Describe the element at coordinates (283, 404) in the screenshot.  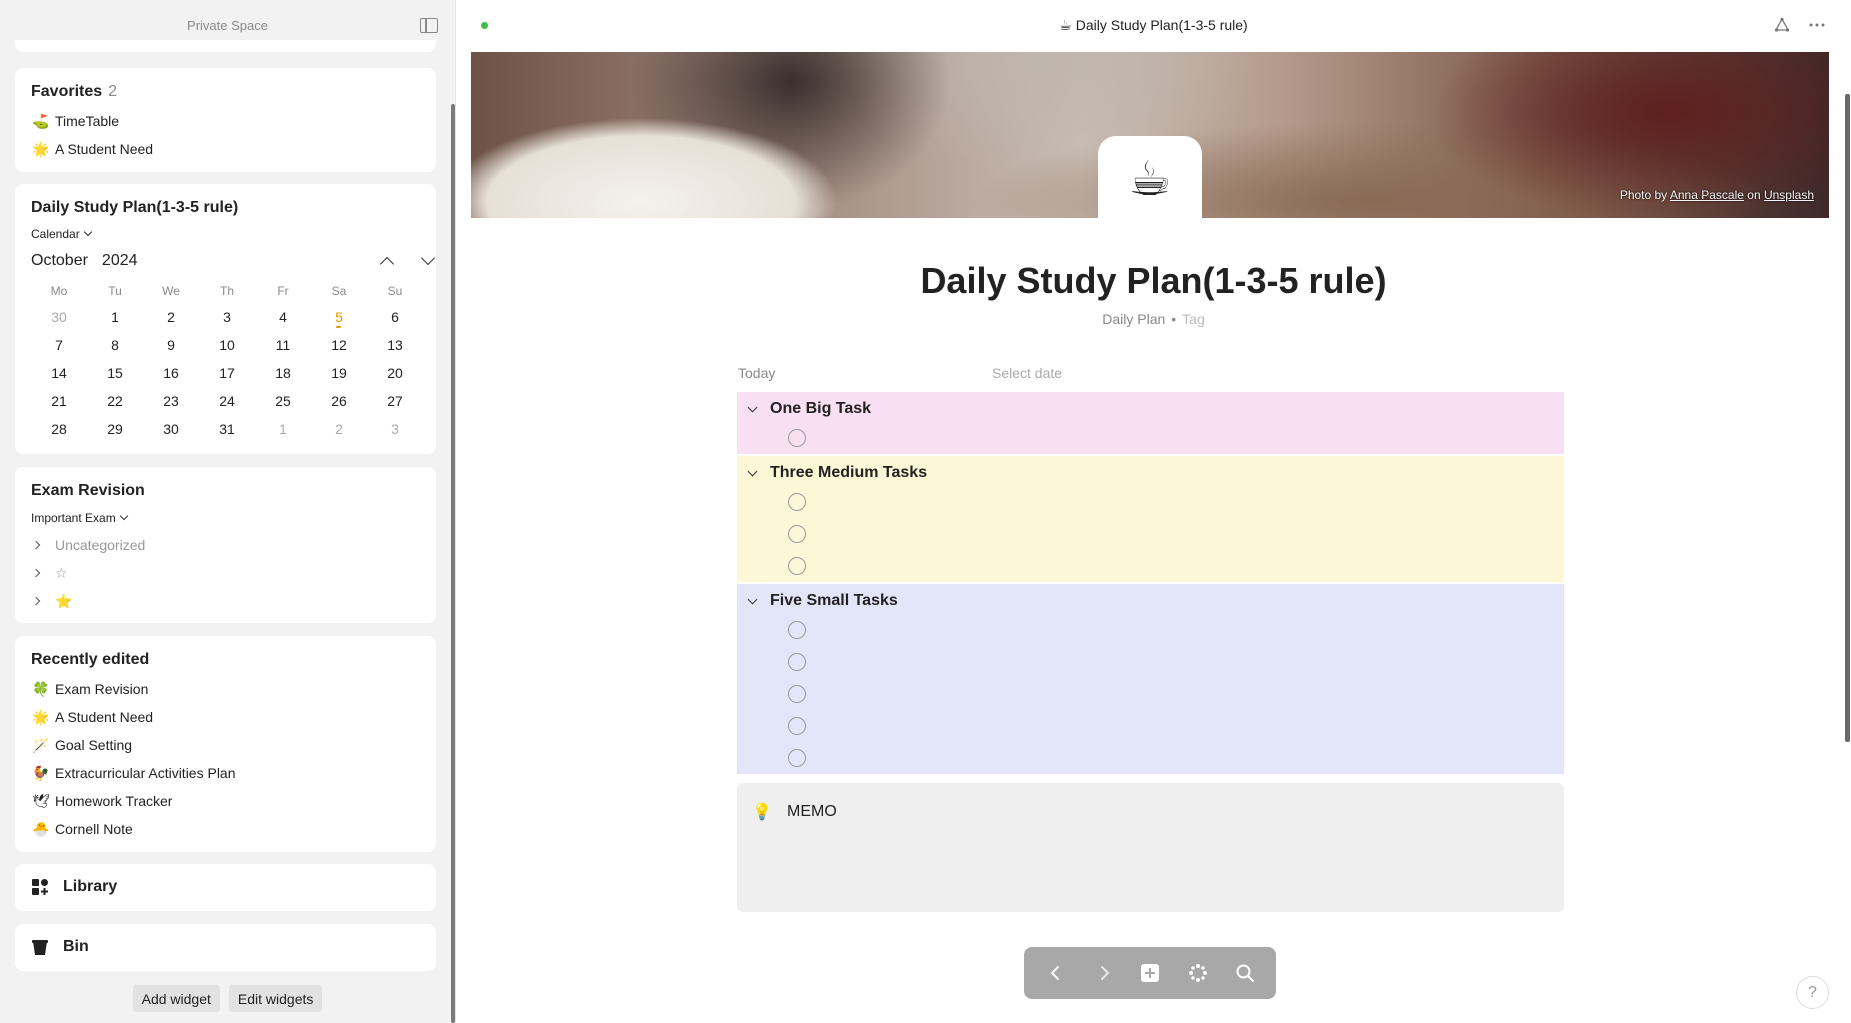
I see `calendar-day: 25` at that location.